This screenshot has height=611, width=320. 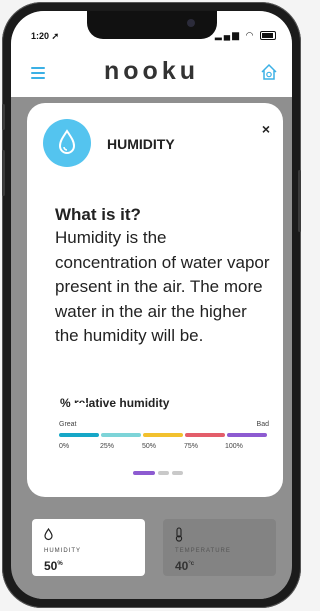 What do you see at coordinates (149, 446) in the screenshot?
I see `scale-tick-label: 50%` at bounding box center [149, 446].